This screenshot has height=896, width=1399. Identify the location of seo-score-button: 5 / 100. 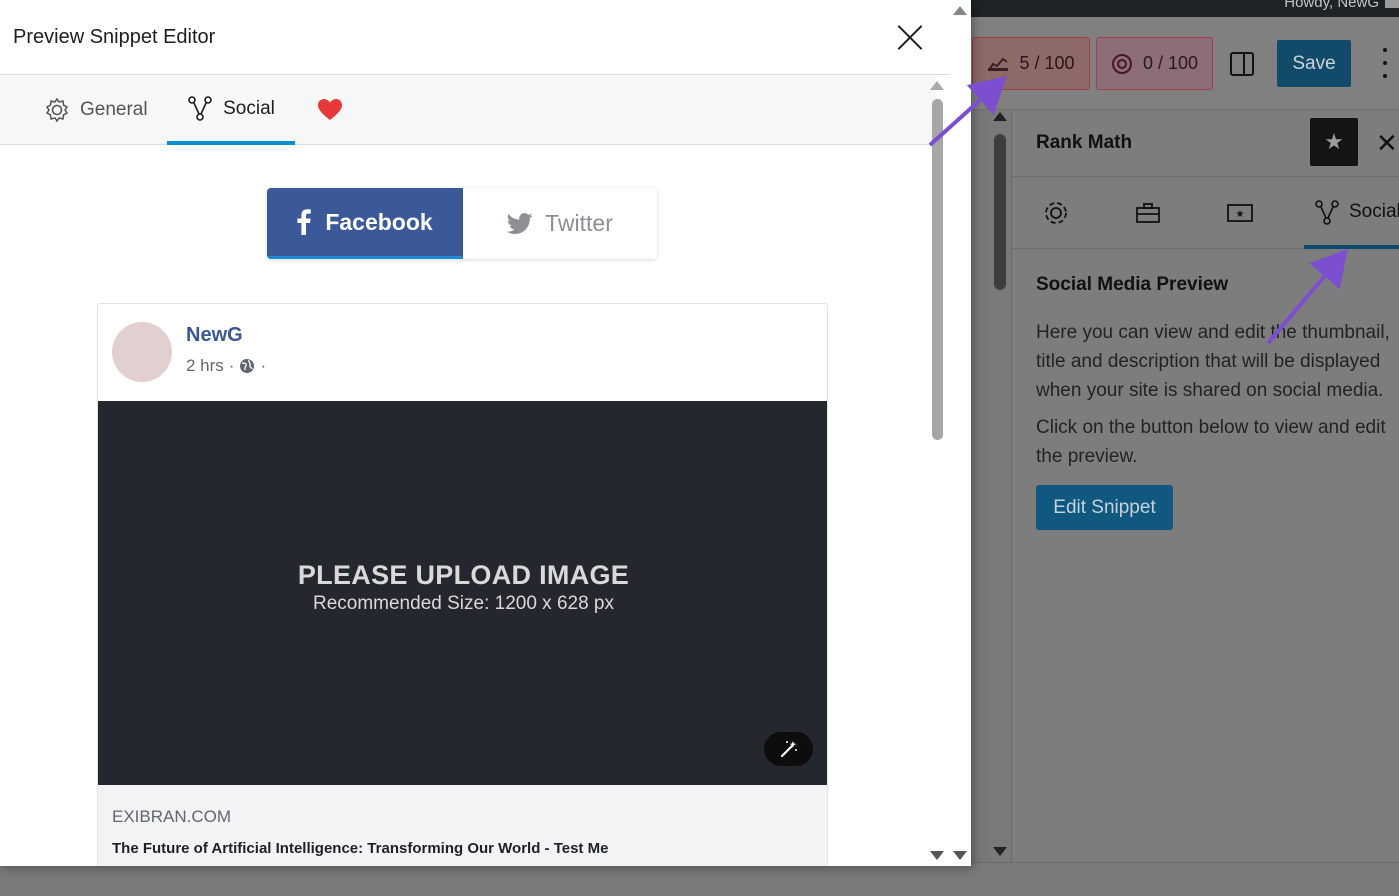
(1031, 63).